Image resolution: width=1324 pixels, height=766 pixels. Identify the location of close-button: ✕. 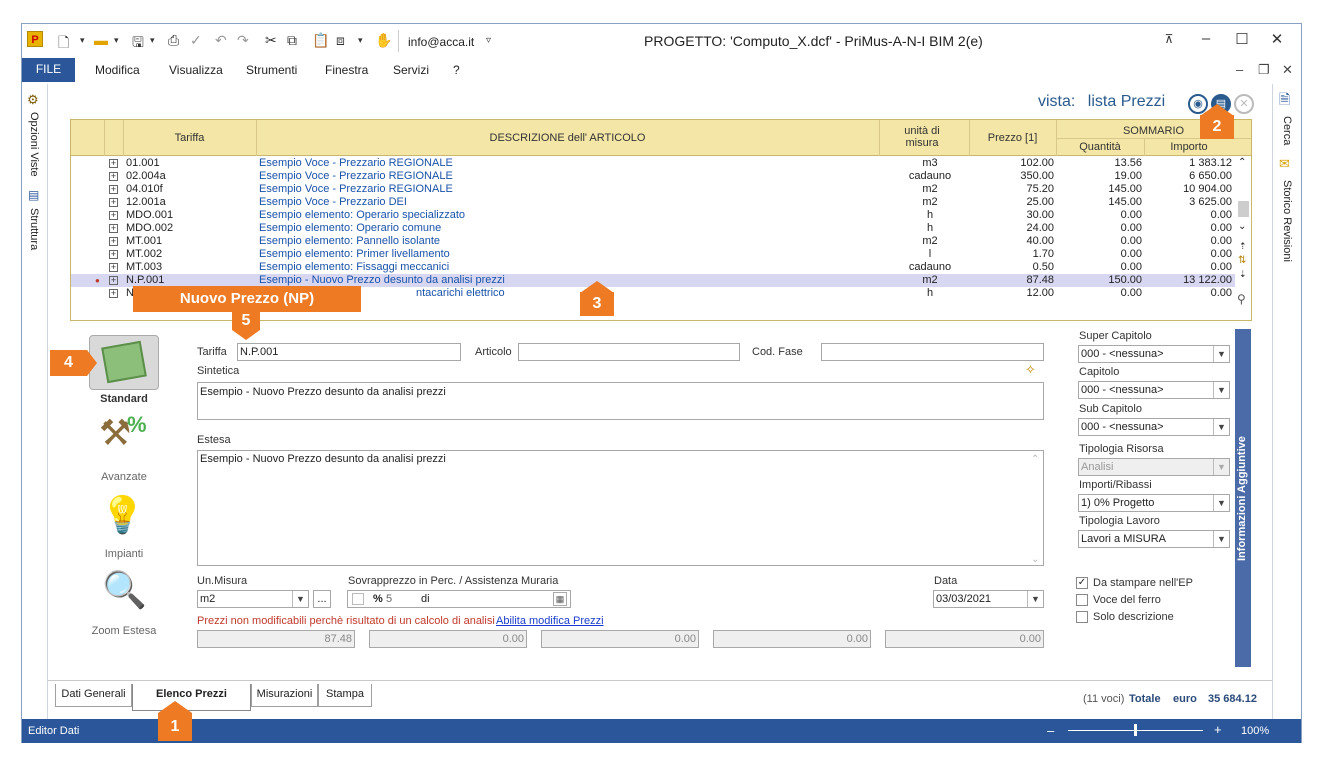
(1277, 39).